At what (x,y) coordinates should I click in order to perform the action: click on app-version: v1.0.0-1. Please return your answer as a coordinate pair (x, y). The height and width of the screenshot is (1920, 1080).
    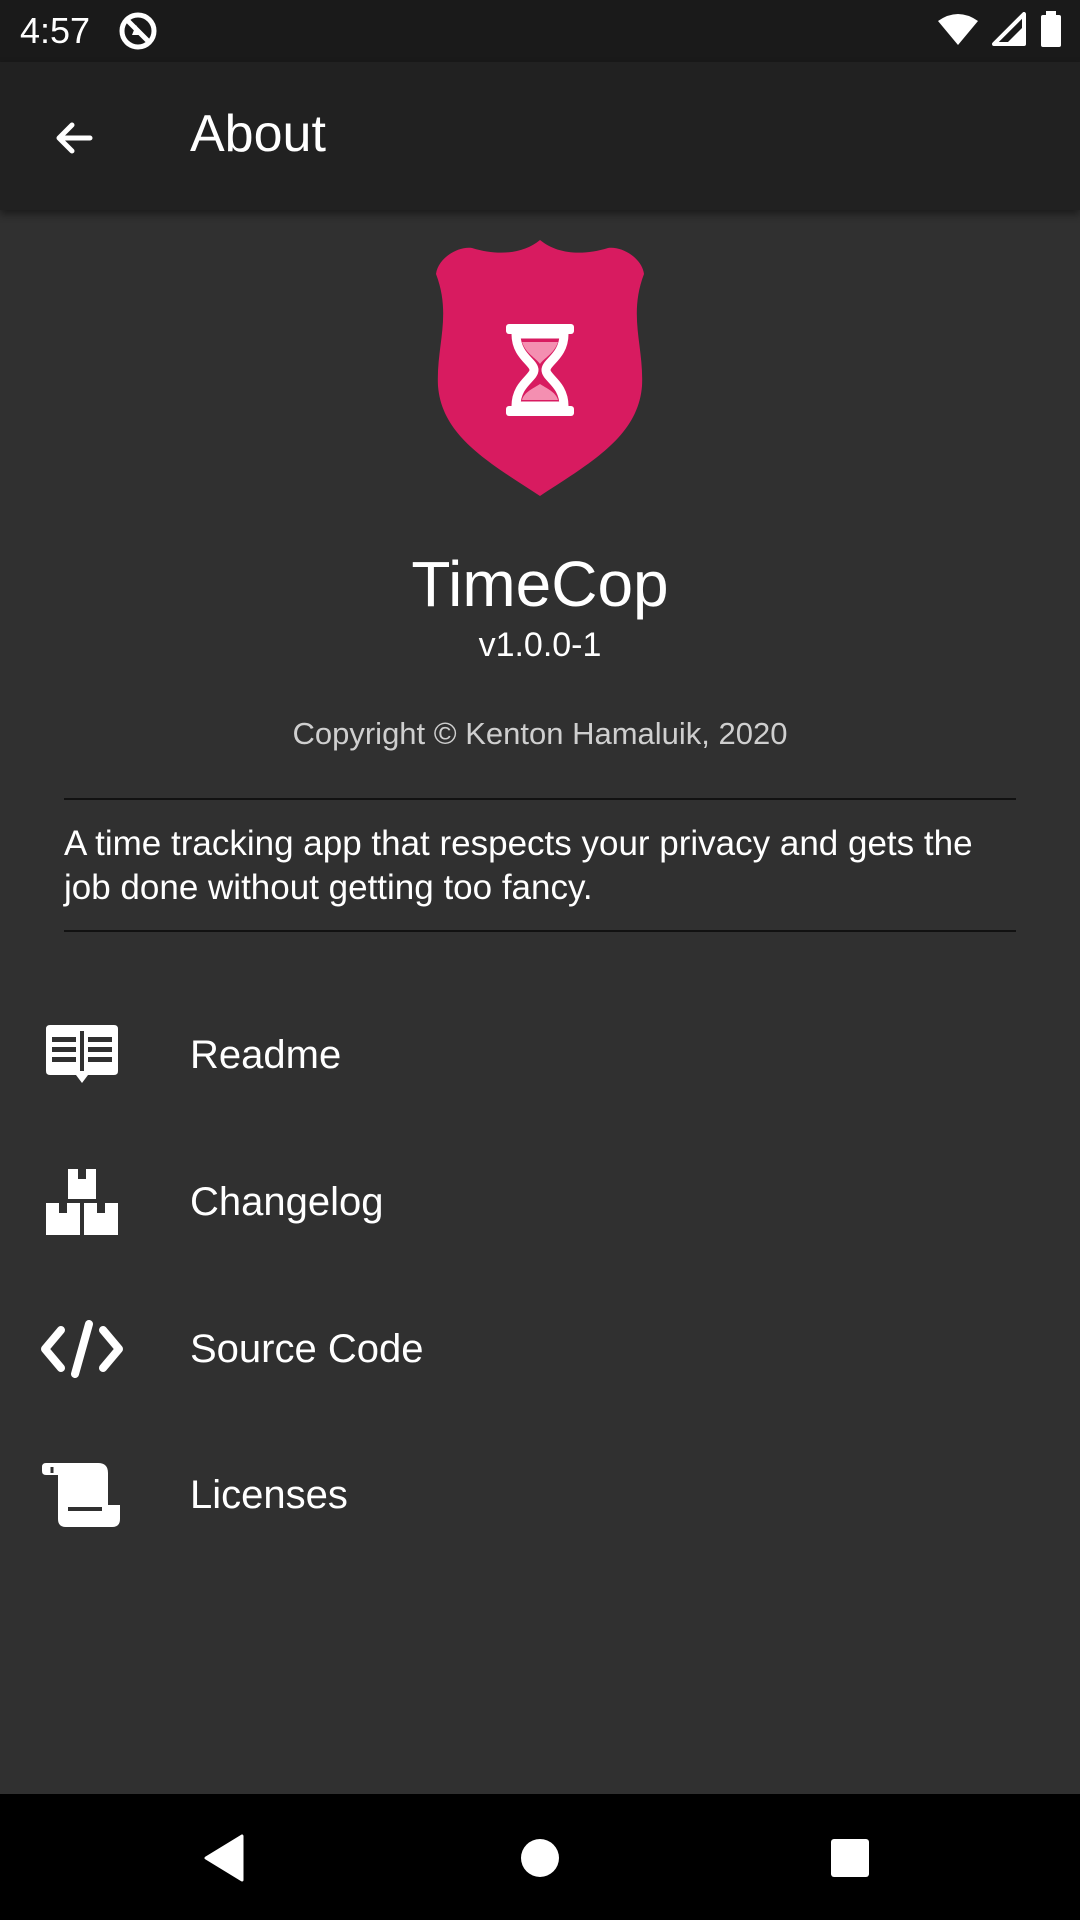
    Looking at the image, I should click on (540, 645).